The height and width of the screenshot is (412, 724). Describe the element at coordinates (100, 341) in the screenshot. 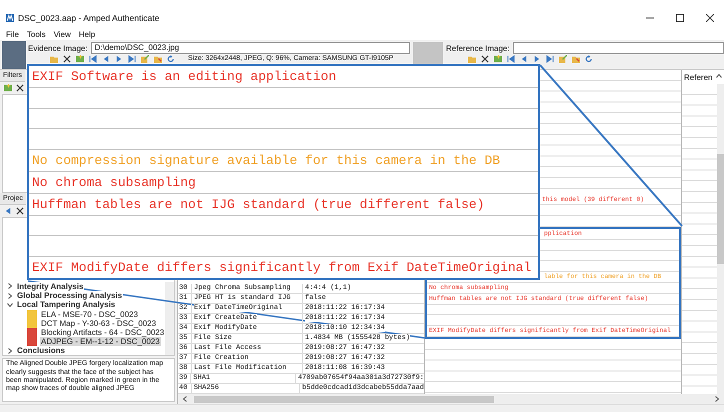

I see `tree-item: ADJPEG - EM--1-12 - DSC_0023` at that location.